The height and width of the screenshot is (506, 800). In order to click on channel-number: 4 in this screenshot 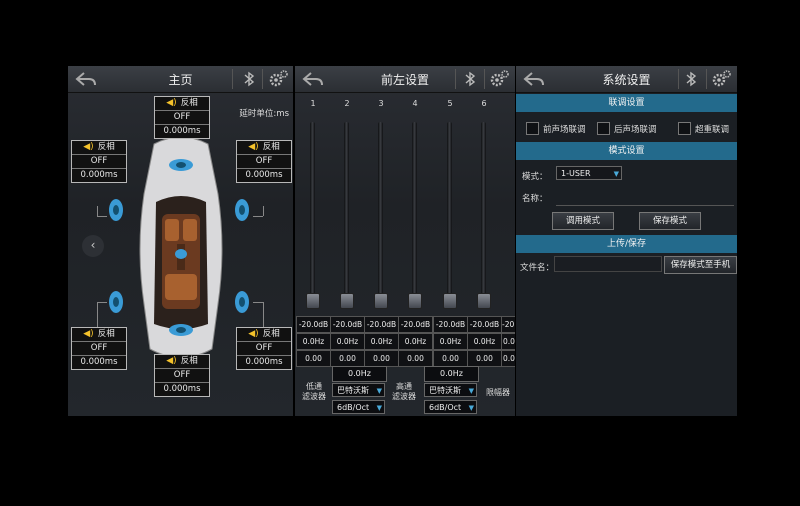, I will do `click(415, 103)`.